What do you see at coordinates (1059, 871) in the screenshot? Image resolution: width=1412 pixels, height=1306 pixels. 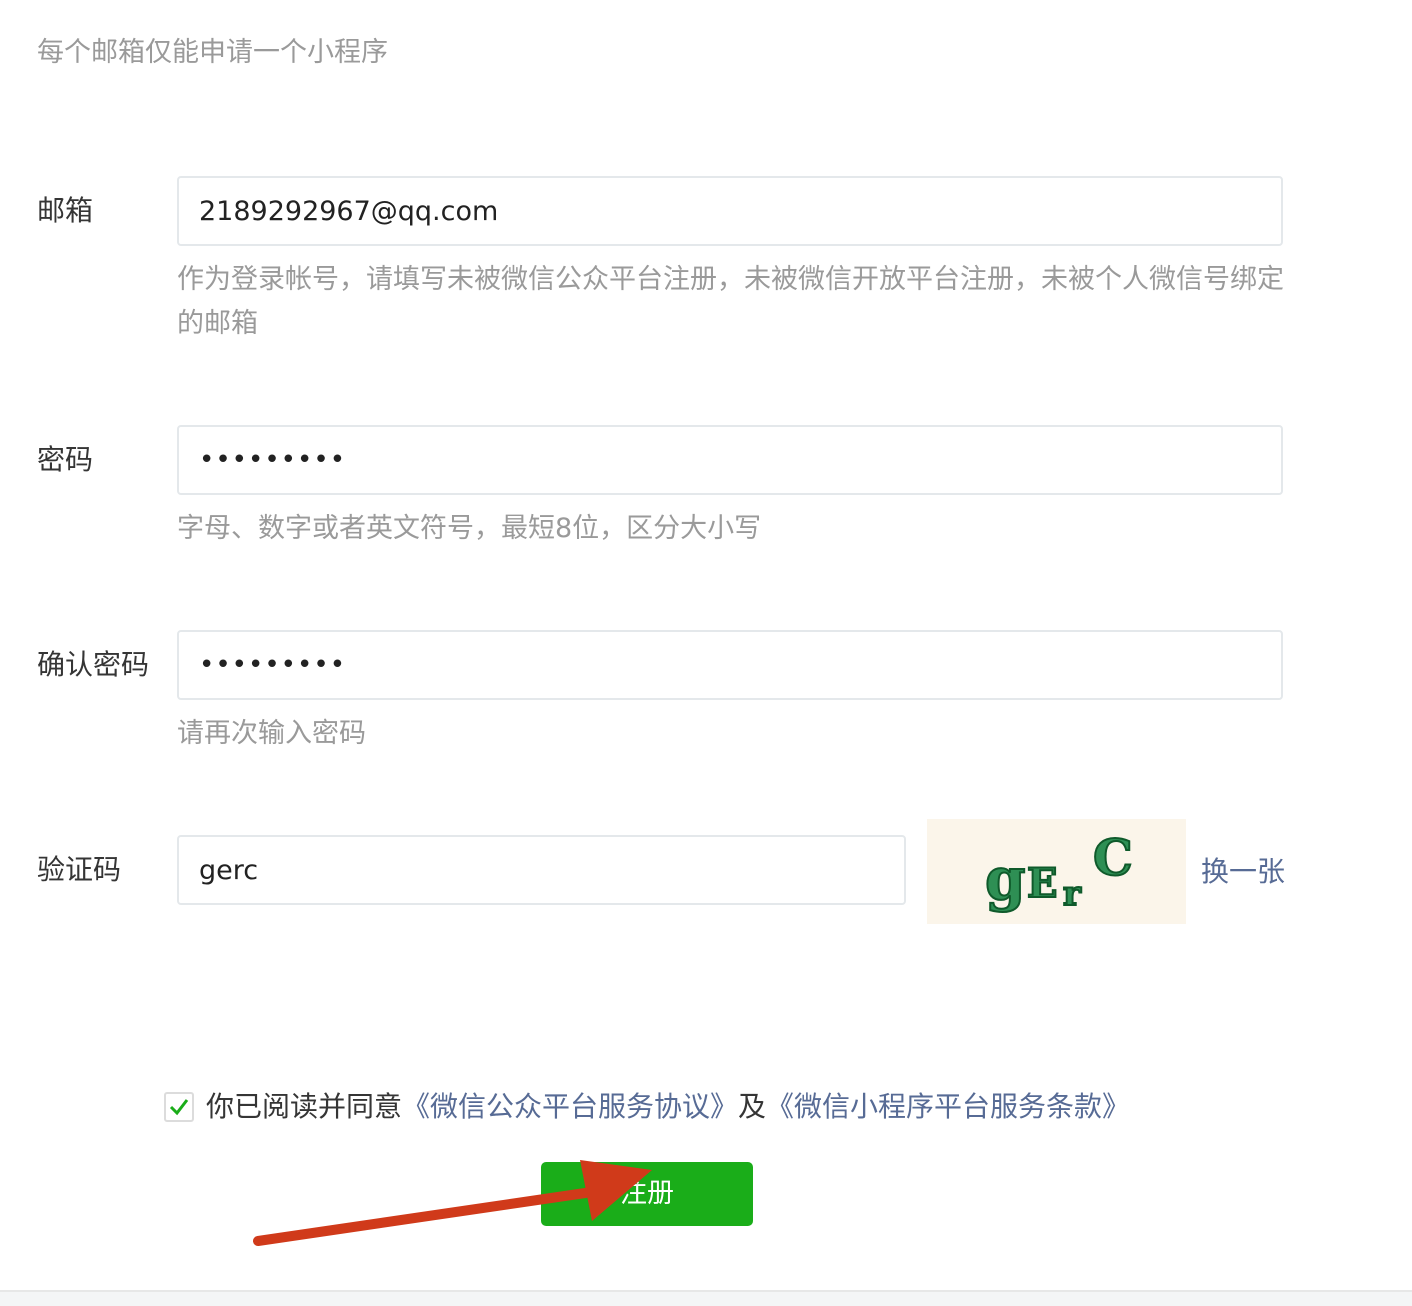 I see `captcha-graphic: g E r C` at bounding box center [1059, 871].